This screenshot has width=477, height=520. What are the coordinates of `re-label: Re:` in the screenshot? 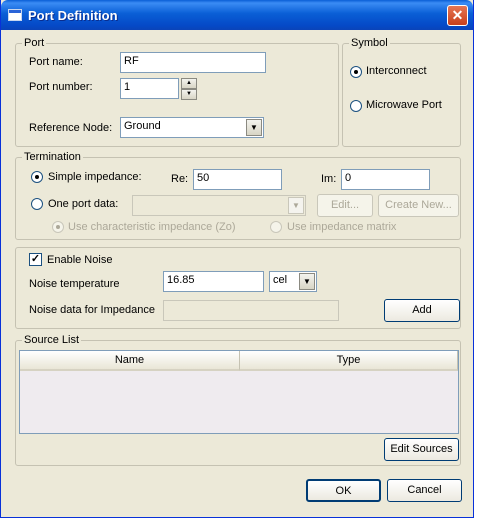 It's located at (180, 179).